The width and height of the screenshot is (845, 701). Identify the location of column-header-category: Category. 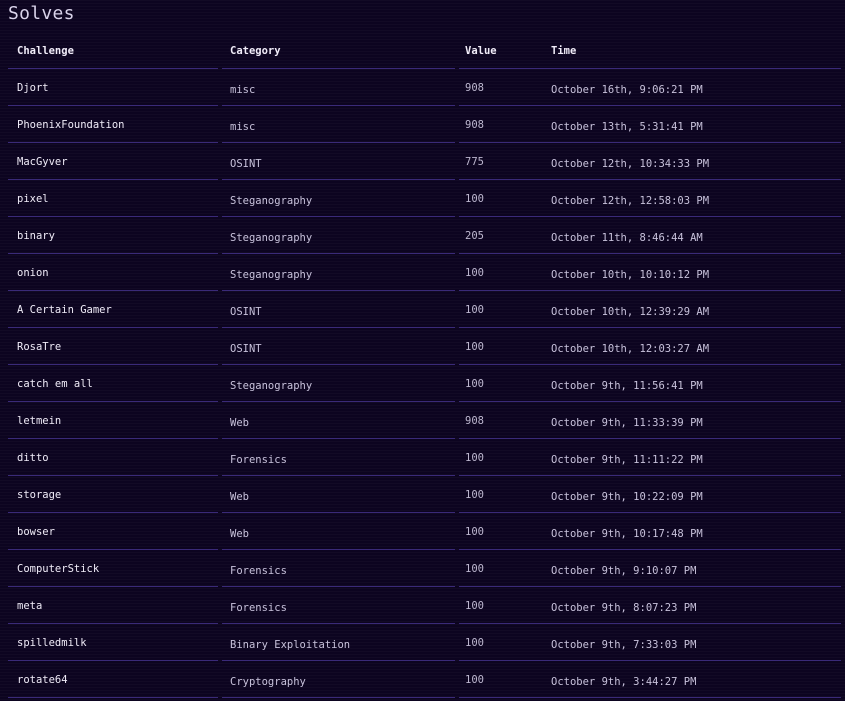
(344, 51).